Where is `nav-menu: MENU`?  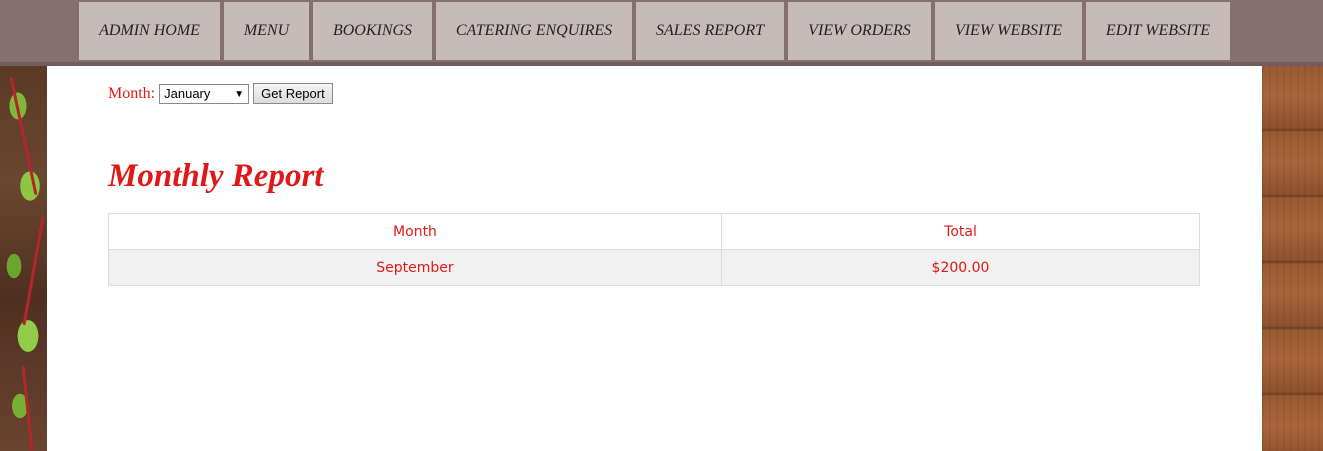
nav-menu: MENU is located at coordinates (266, 31).